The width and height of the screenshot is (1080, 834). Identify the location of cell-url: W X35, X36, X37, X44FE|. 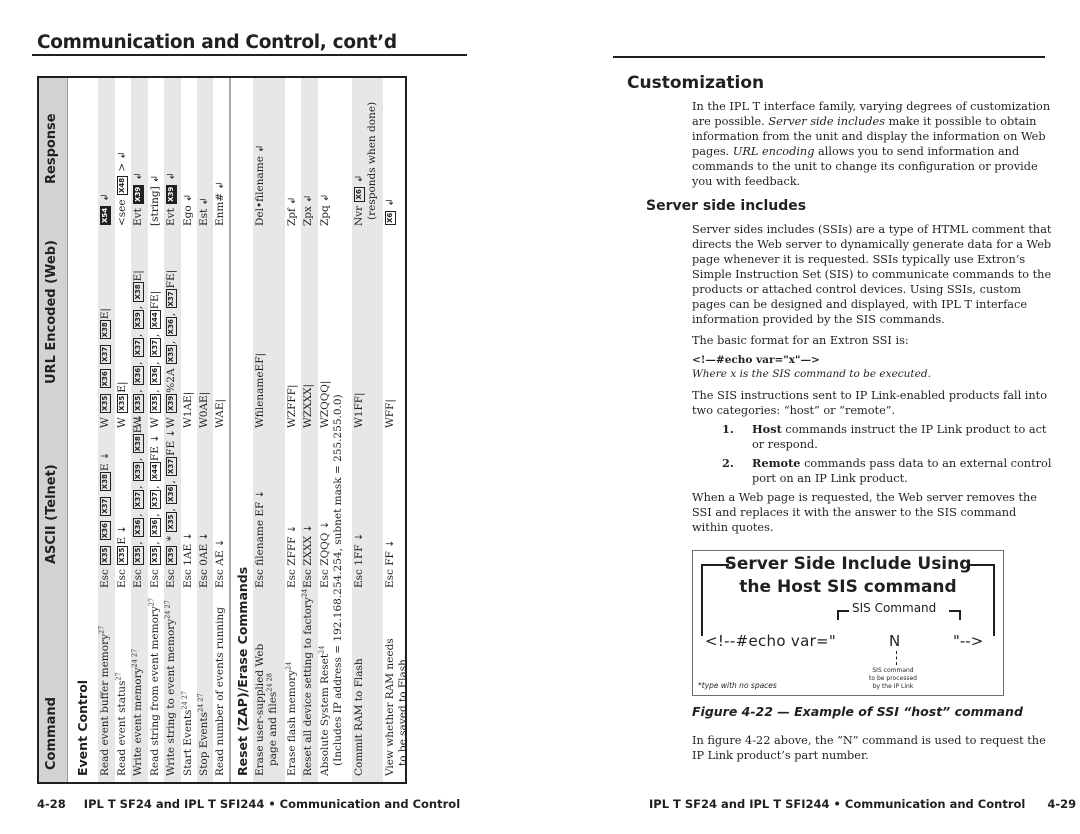
(155, 359).